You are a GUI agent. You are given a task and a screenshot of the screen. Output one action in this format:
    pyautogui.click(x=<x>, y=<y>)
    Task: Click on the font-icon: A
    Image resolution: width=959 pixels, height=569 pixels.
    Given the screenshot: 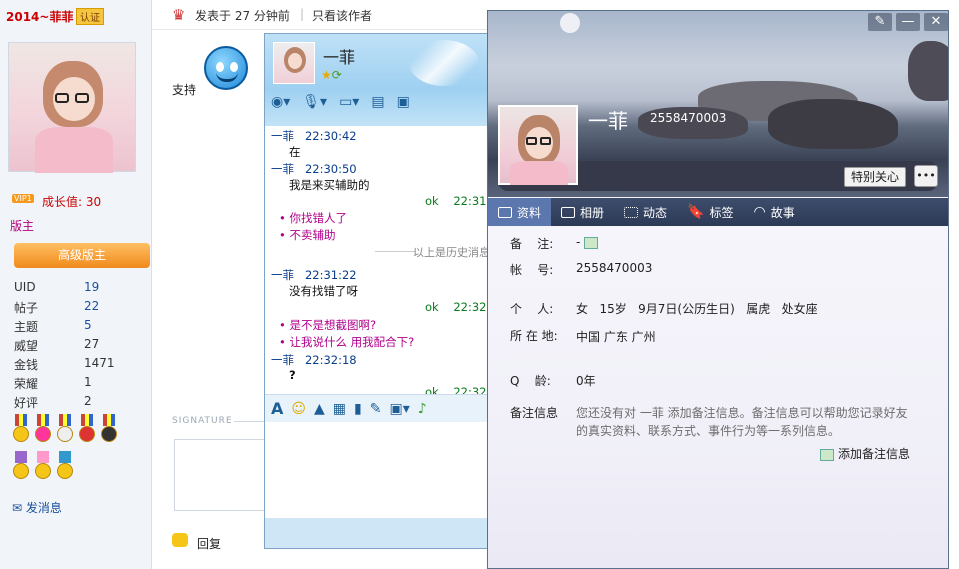 What is the action you would take?
    pyautogui.click(x=277, y=408)
    